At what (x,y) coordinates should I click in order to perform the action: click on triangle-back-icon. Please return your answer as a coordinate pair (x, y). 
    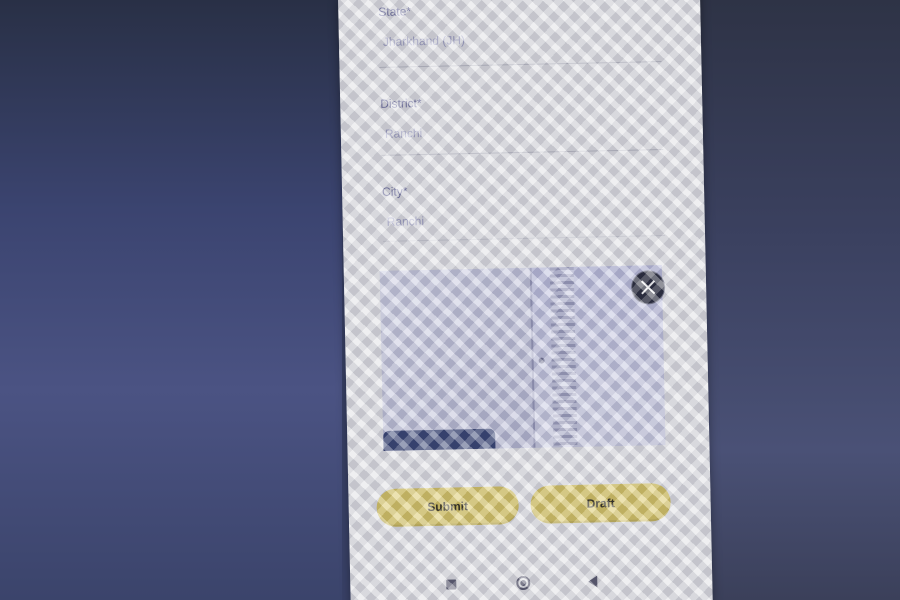
    Looking at the image, I should click on (593, 581).